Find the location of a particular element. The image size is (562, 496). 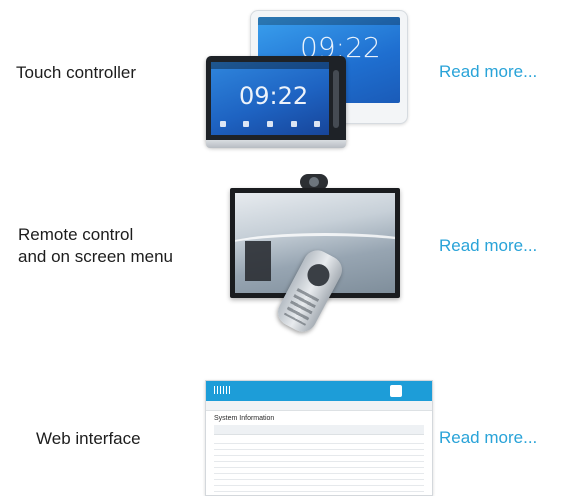

on-screen-menu is located at coordinates (258, 261).